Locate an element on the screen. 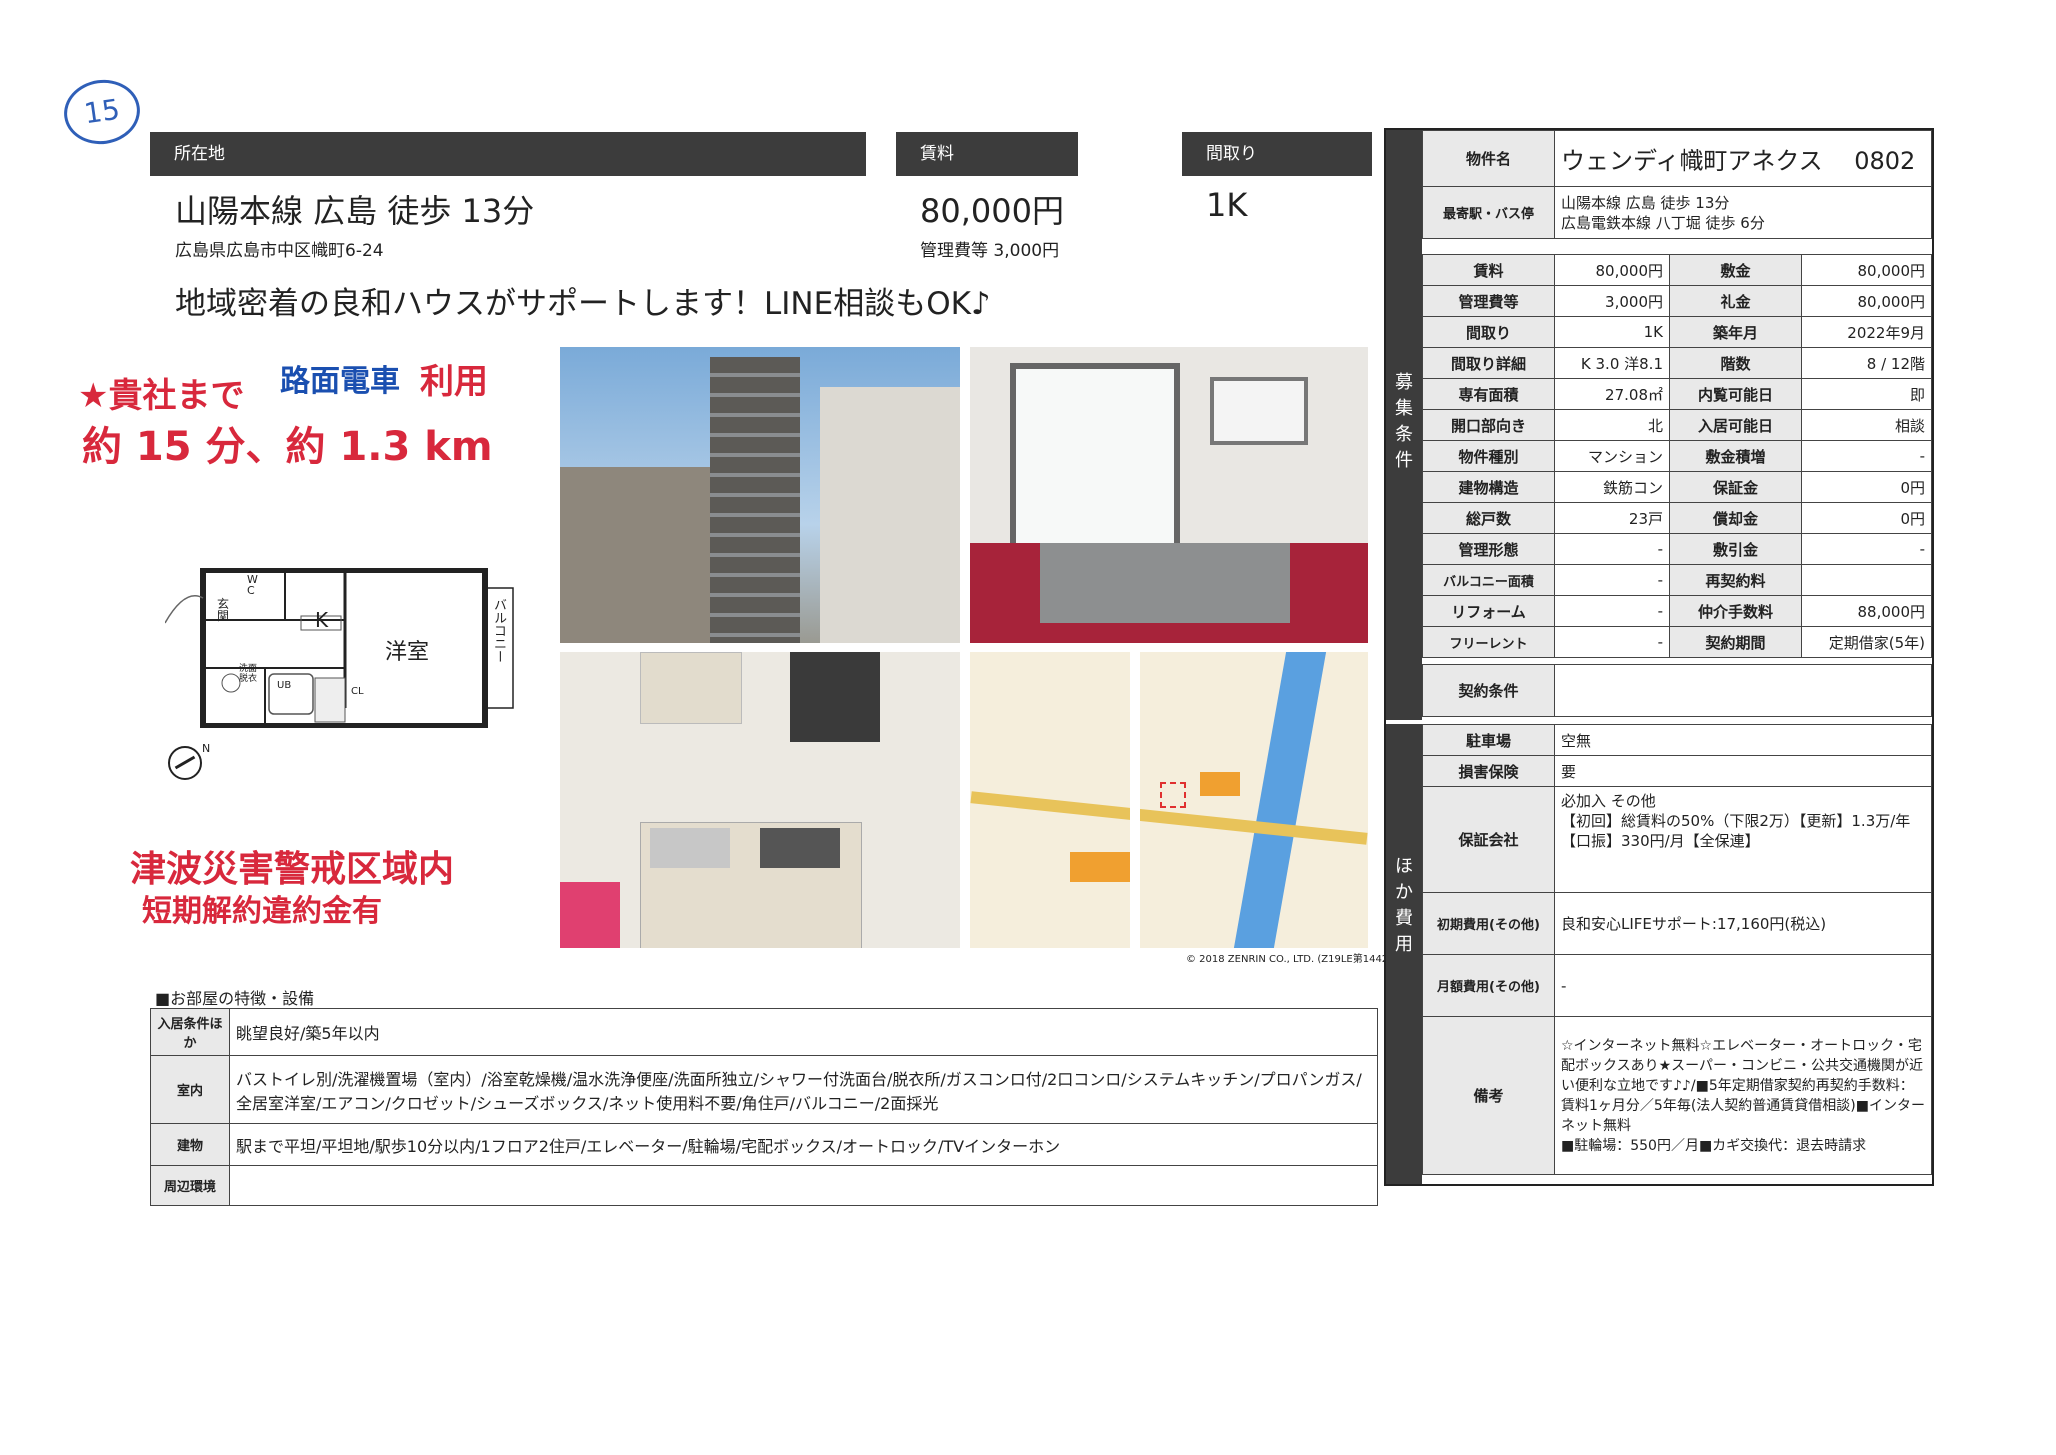  contract-label: 契約条件 is located at coordinates (1488, 690).